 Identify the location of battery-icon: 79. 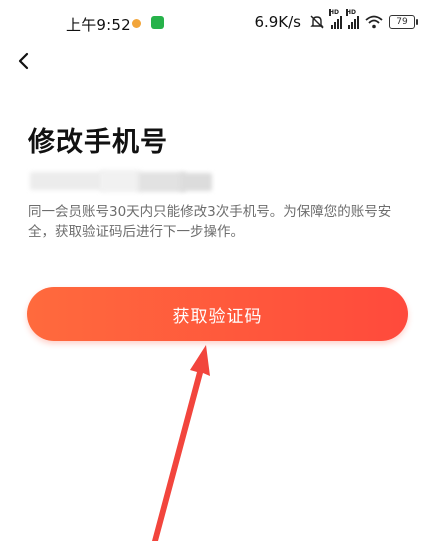
(403, 22).